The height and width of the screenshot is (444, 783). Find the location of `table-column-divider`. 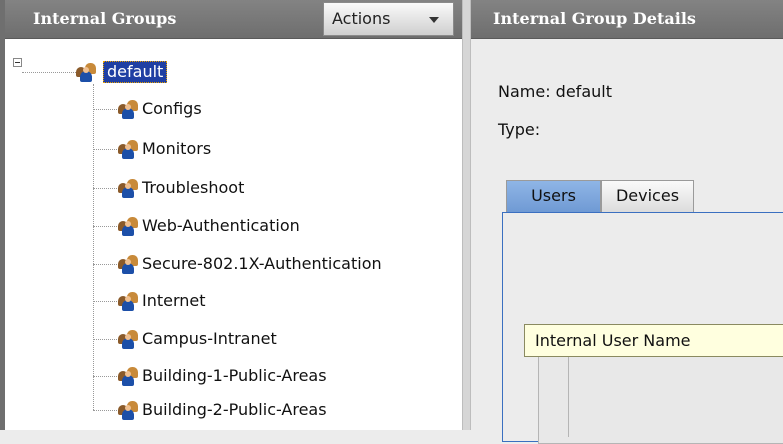

table-column-divider is located at coordinates (568, 397).